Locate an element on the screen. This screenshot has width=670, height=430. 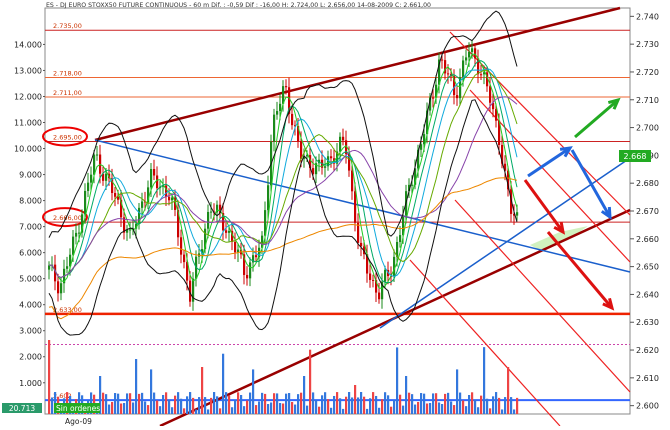
last-price-tag: 2.668 is located at coordinates (635, 156).